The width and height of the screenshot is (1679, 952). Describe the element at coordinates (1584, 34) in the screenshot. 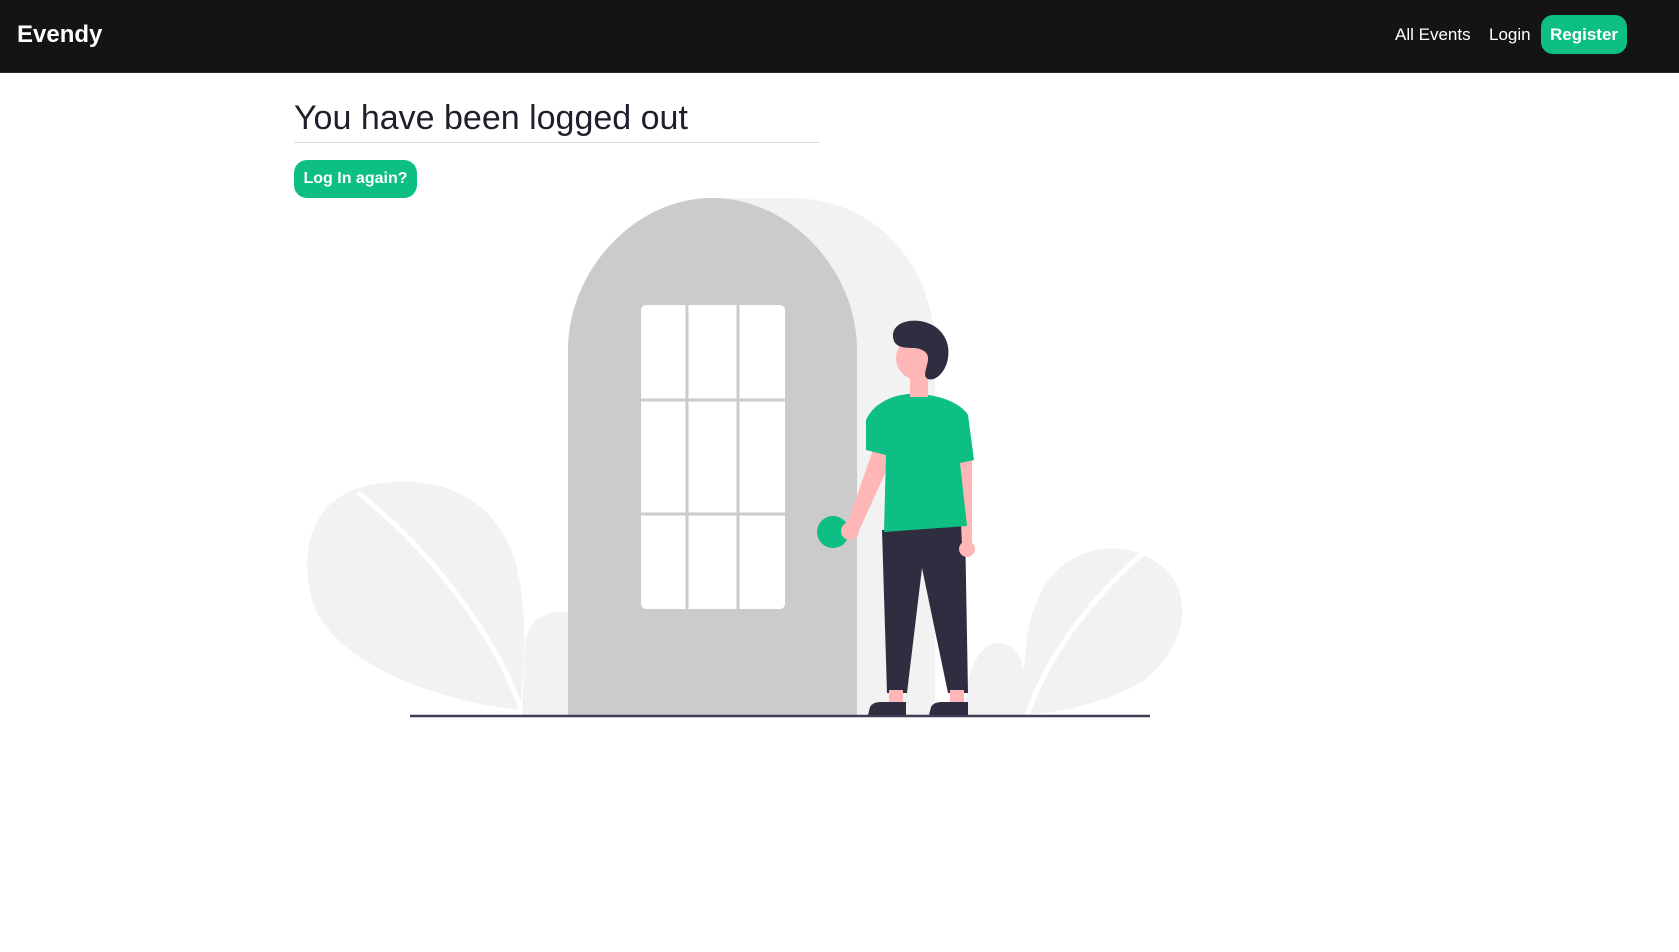

I see `register-button: Register` at that location.